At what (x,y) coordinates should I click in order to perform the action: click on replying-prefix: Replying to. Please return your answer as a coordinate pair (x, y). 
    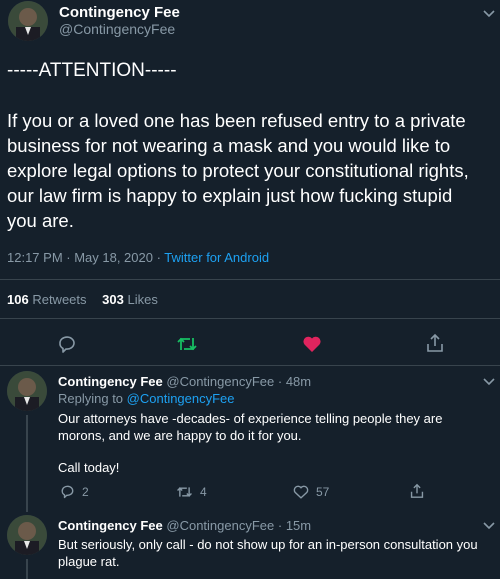
    Looking at the image, I should click on (92, 398).